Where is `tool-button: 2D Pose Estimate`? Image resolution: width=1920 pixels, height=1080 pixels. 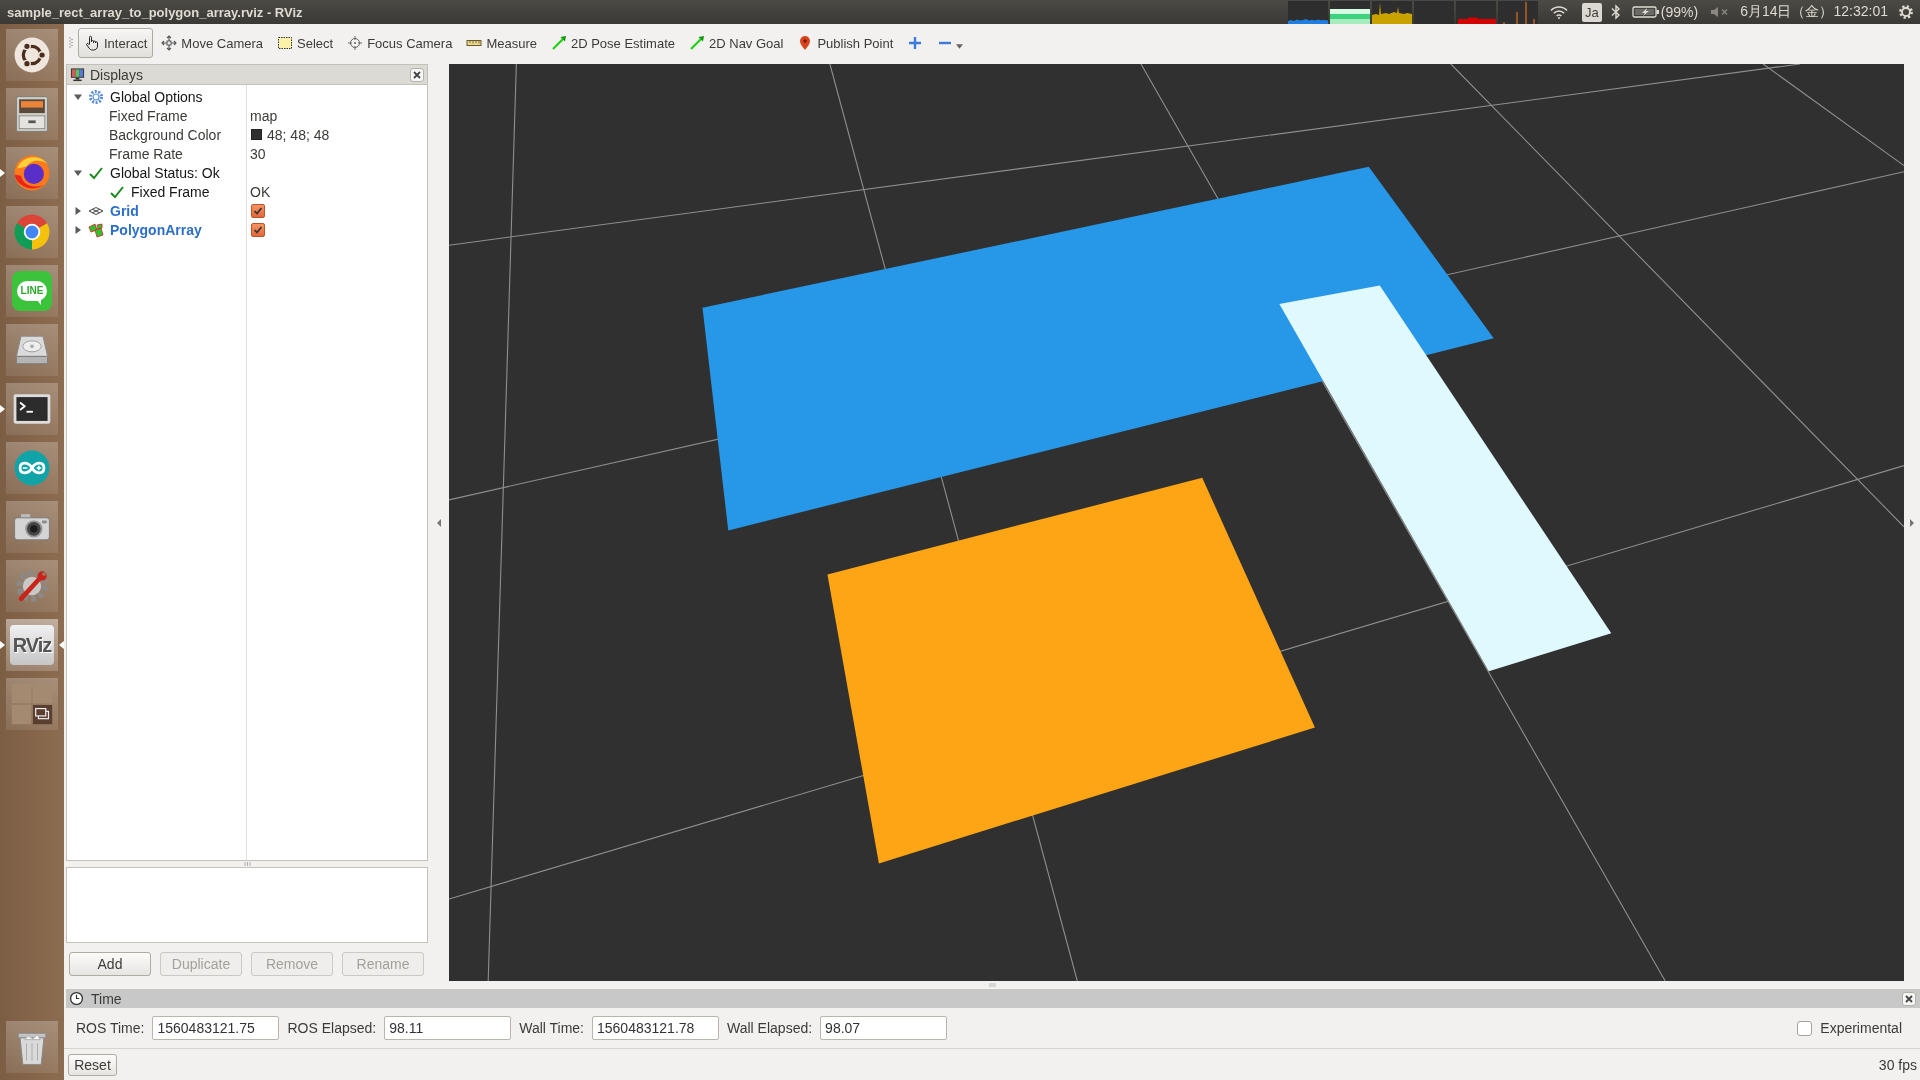
tool-button: 2D Pose Estimate is located at coordinates (612, 43).